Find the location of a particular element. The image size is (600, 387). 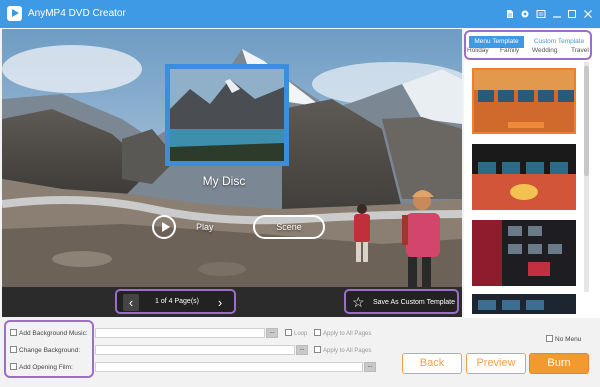

opening-film-label: Add Opening Film: is located at coordinates (46, 367).